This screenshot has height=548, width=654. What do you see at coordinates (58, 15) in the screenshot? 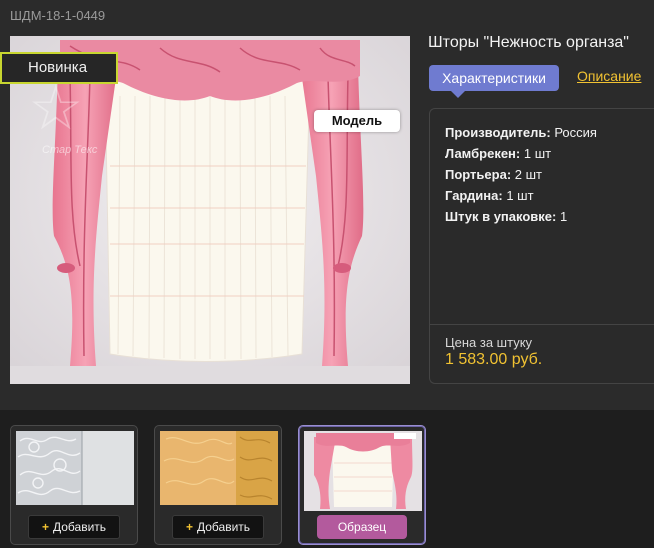
I see `product-sku: ШДМ-18-1-0449` at bounding box center [58, 15].